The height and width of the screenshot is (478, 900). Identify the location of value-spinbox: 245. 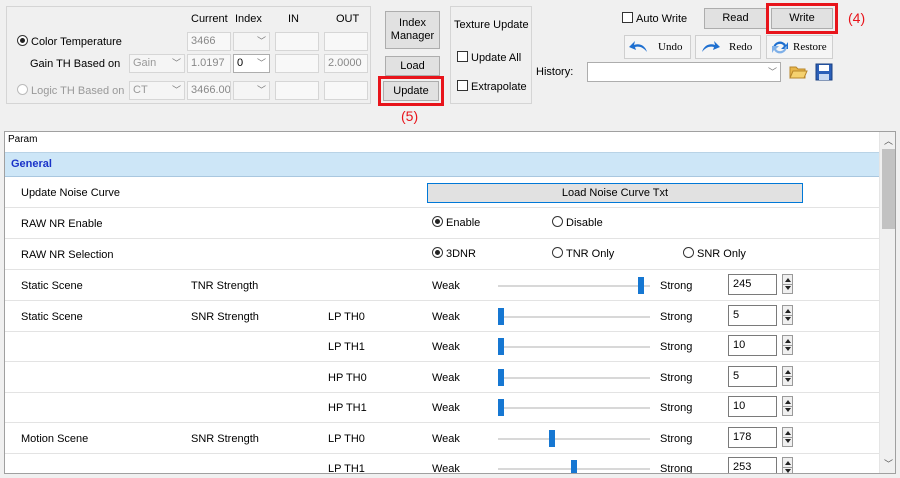
(752, 284).